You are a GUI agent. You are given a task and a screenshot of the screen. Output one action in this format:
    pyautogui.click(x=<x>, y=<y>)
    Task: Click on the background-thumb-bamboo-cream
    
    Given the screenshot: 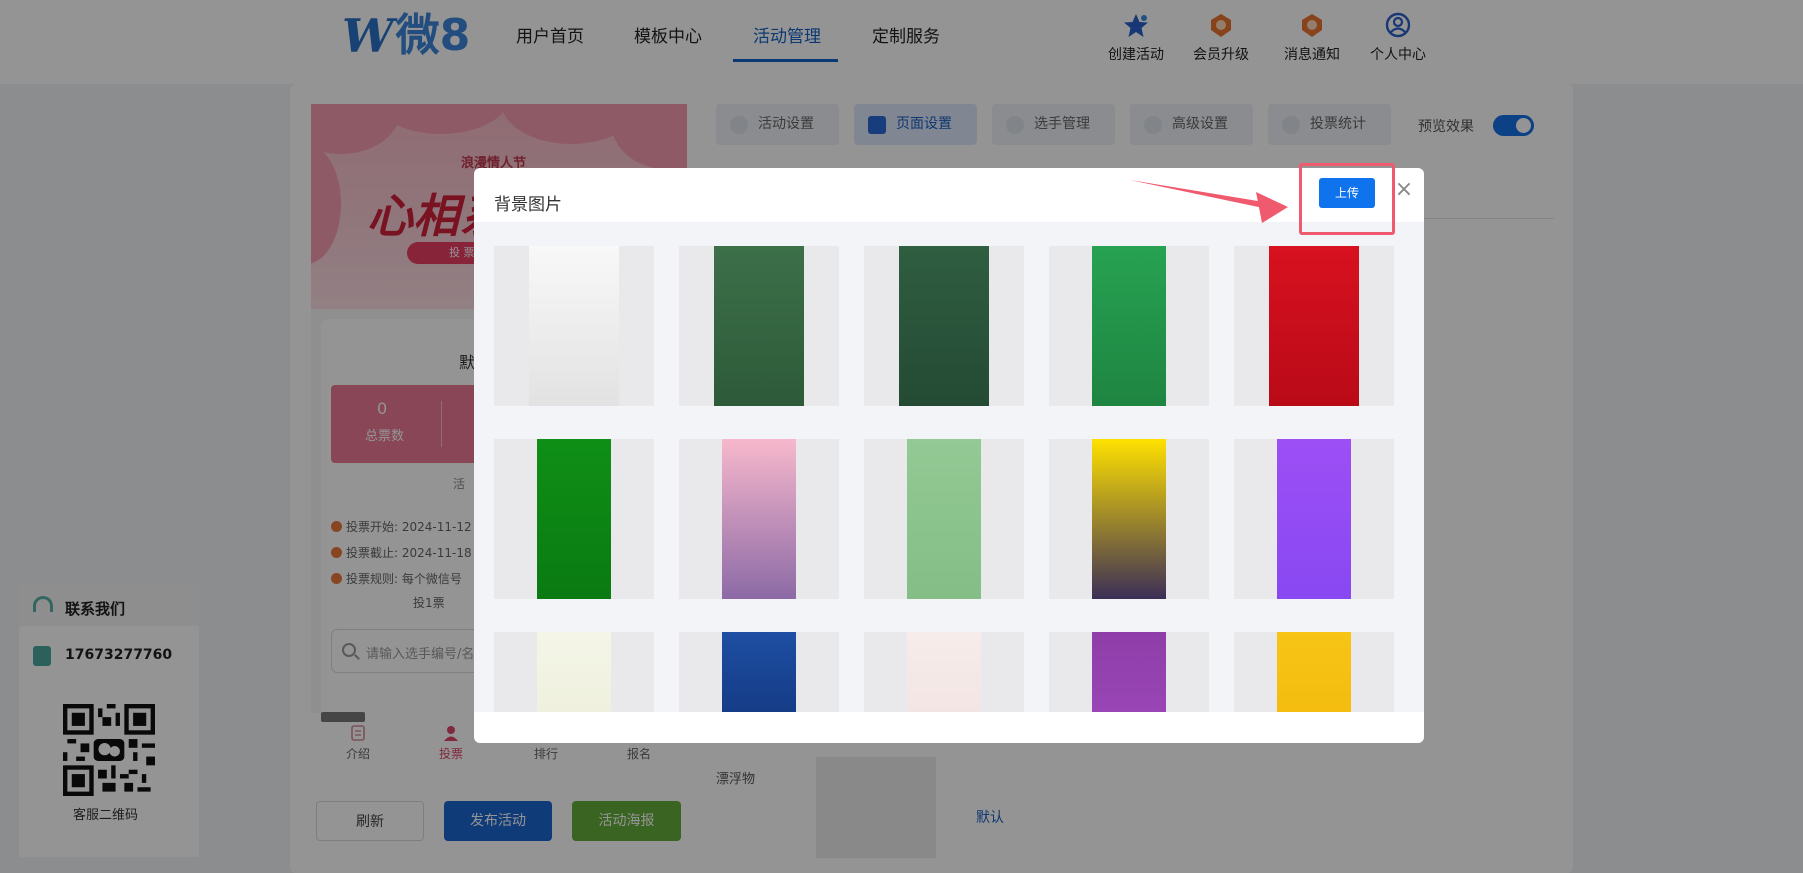 What is the action you would take?
    pyautogui.click(x=574, y=672)
    